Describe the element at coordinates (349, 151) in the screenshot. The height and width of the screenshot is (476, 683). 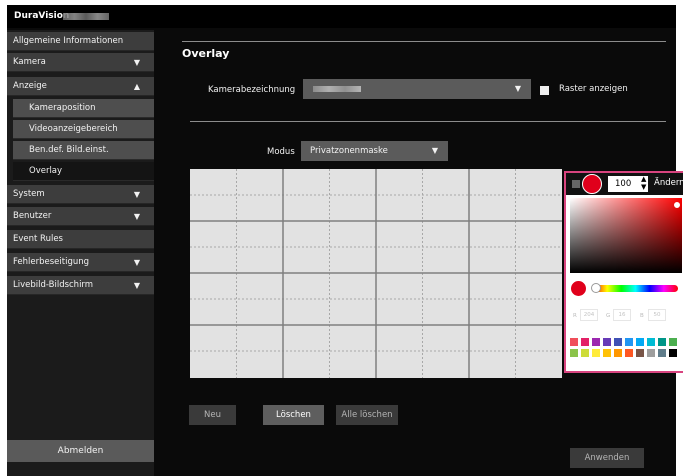
I see `mode-select-value: Privatzonenmaske` at that location.